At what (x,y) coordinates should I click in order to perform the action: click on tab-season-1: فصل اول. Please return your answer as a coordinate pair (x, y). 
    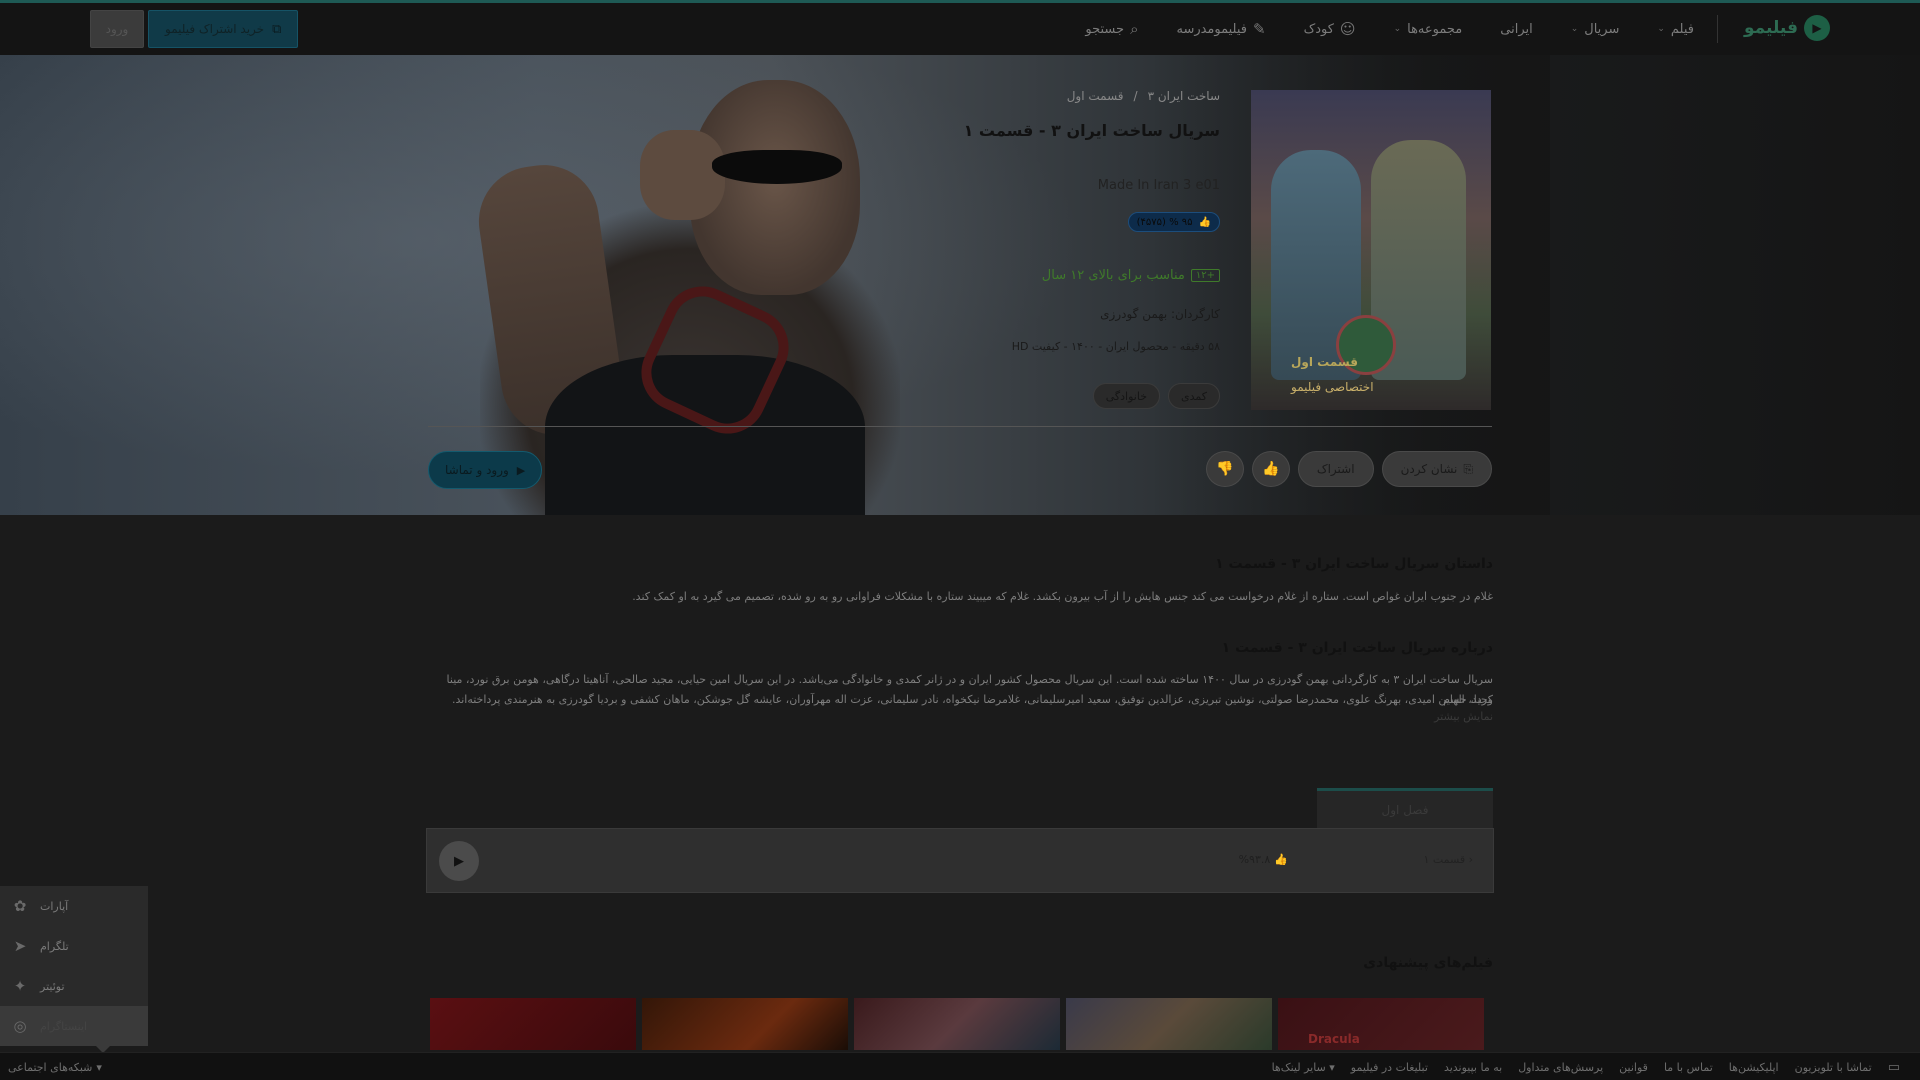
    Looking at the image, I should click on (1405, 808).